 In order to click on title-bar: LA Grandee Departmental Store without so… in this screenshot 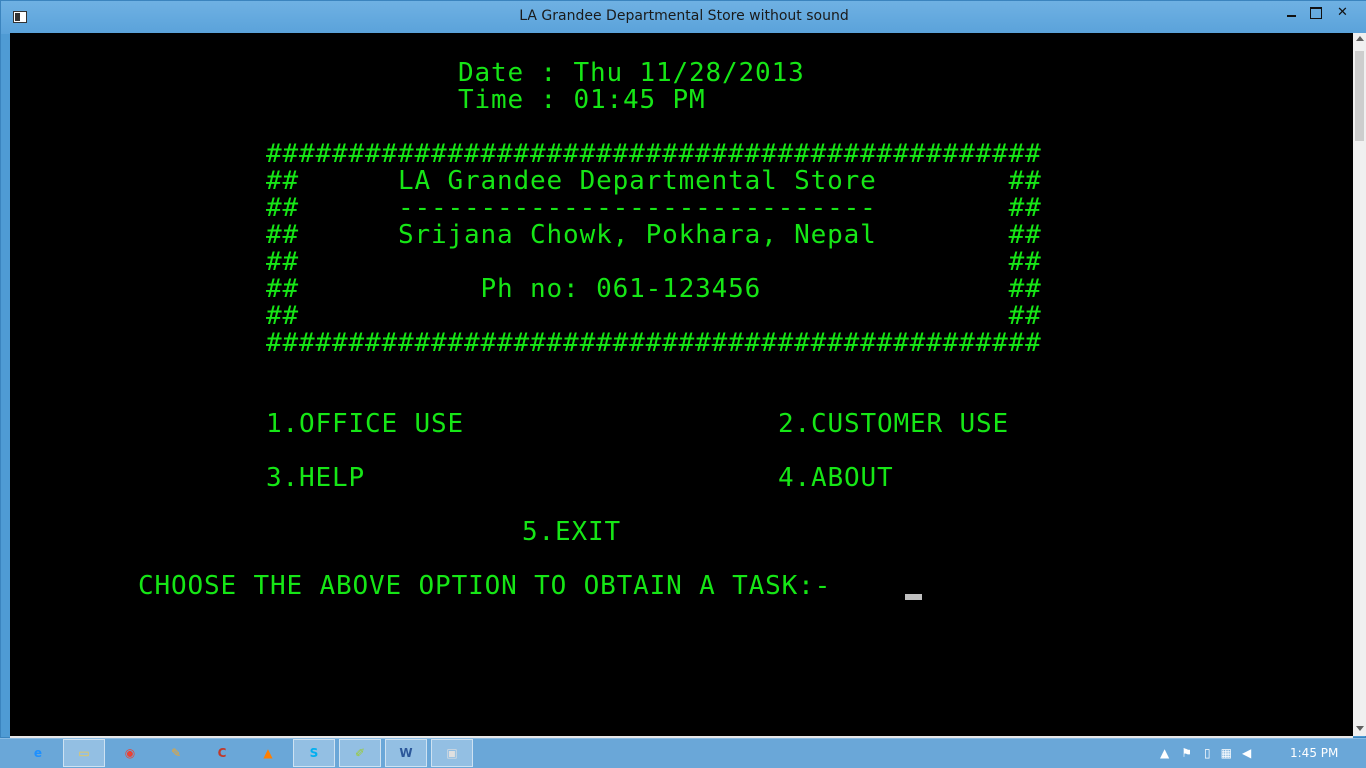, I will do `click(683, 17)`.